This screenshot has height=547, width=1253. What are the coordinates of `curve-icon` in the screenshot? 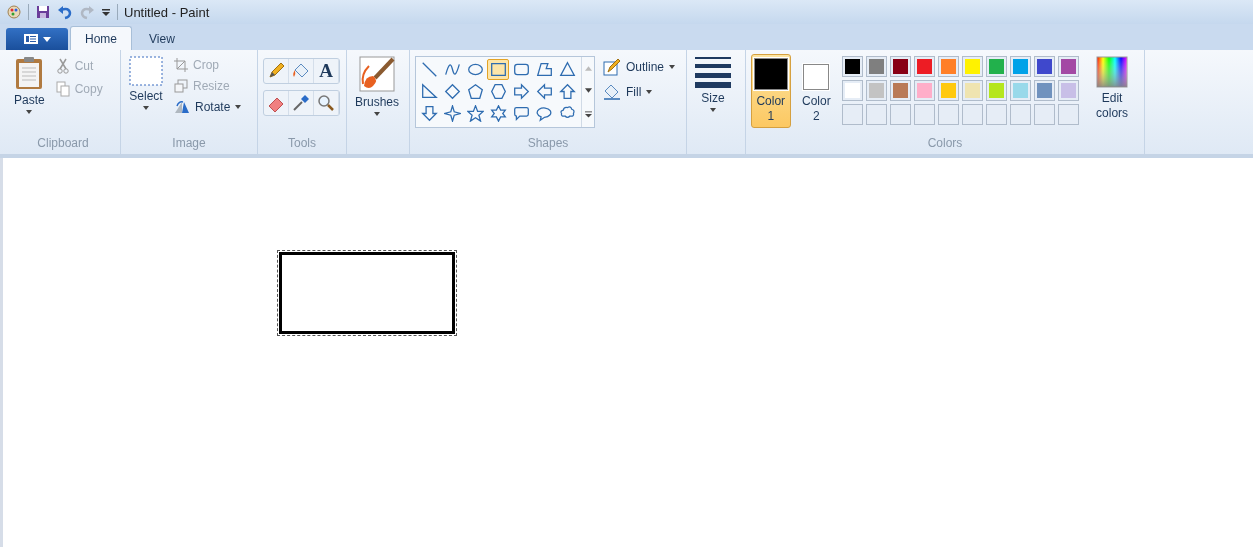 It's located at (452, 69).